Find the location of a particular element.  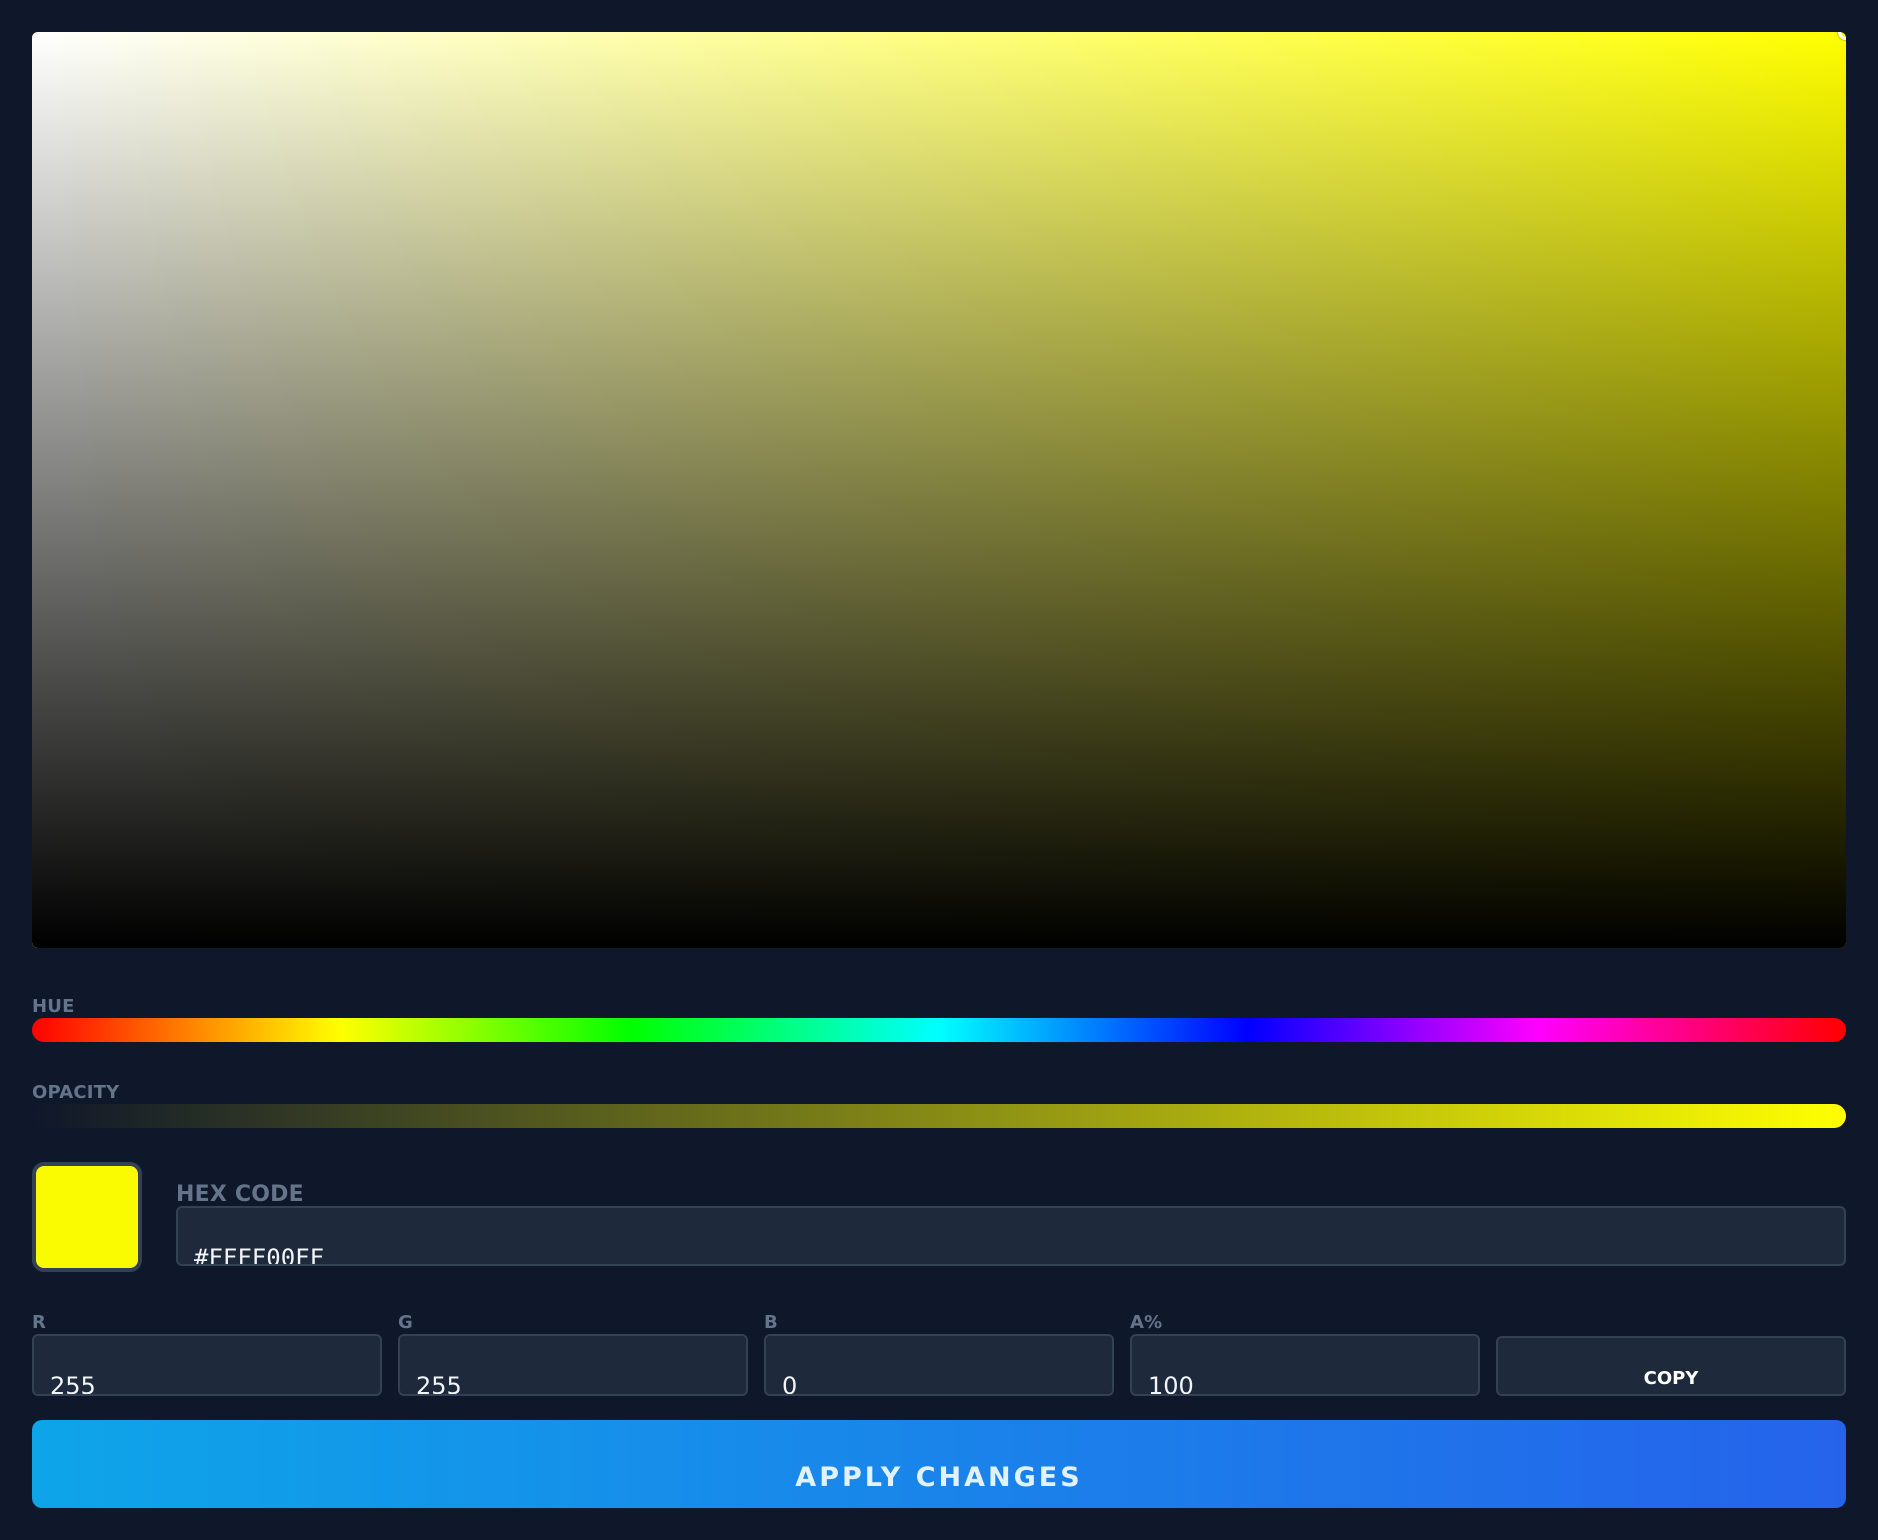

green-channel-value: 255 is located at coordinates (439, 1384).